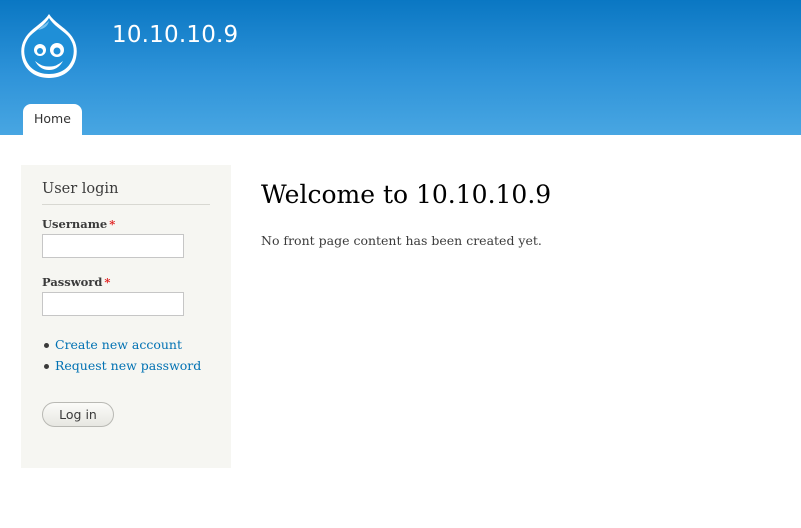 Image resolution: width=801 pixels, height=528 pixels. Describe the element at coordinates (72, 282) in the screenshot. I see `password-label-text: Password` at that location.